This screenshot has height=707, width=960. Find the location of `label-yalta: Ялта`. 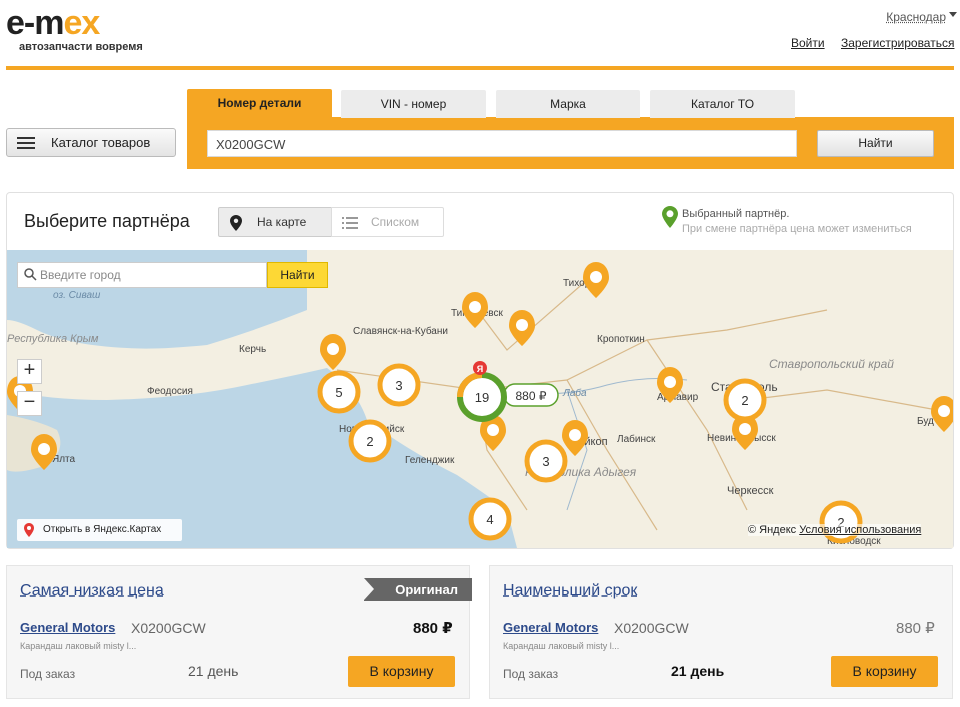

label-yalta: Ялта is located at coordinates (64, 459).